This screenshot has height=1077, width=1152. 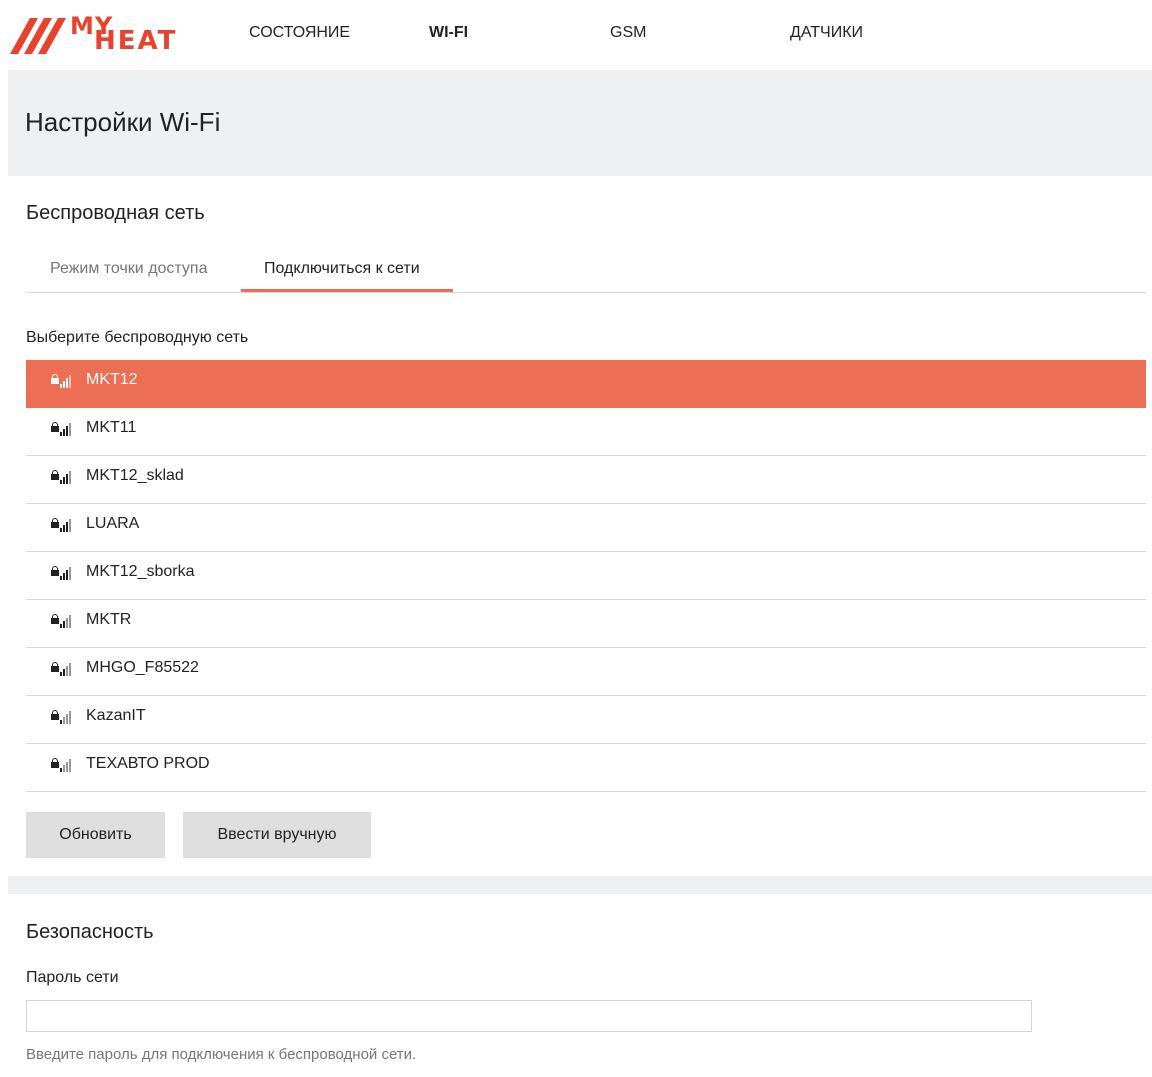 What do you see at coordinates (347, 290) in the screenshot?
I see `active-tab-indicator` at bounding box center [347, 290].